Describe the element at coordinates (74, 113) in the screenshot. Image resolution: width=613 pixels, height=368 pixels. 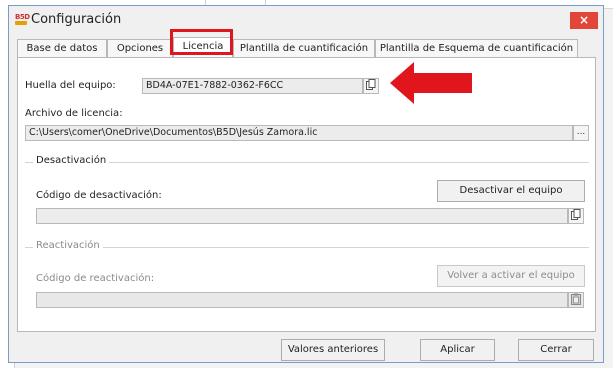
I see `archivo-label: Archivo de licencia:` at that location.